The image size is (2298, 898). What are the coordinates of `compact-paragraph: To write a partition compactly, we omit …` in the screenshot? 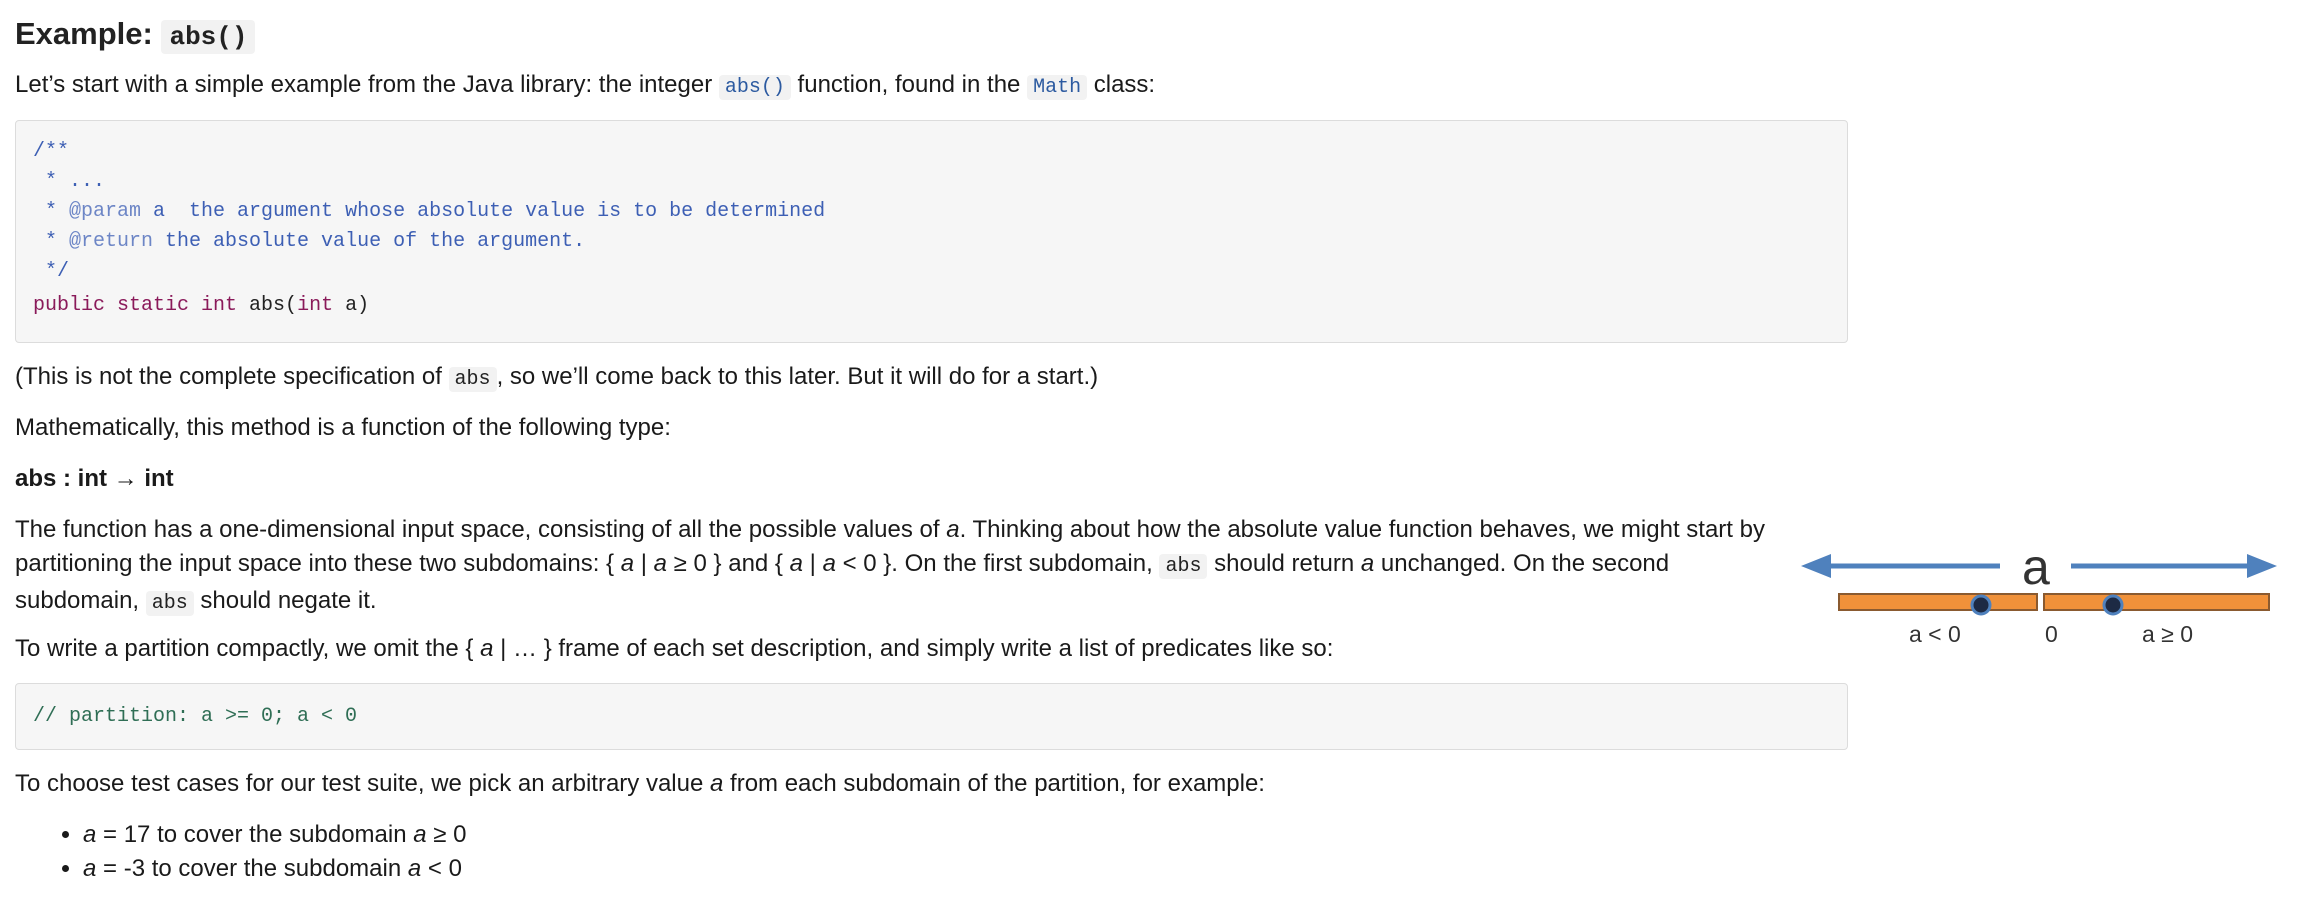 It's located at (674, 648).